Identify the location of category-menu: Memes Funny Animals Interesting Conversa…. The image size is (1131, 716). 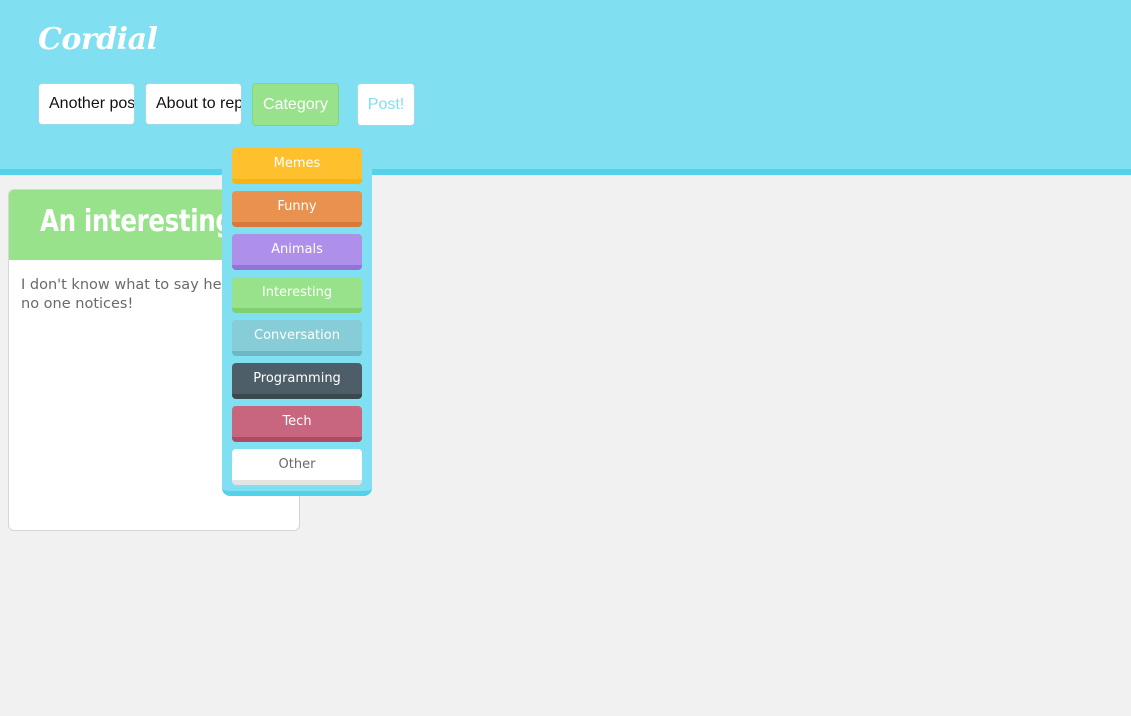
(297, 322).